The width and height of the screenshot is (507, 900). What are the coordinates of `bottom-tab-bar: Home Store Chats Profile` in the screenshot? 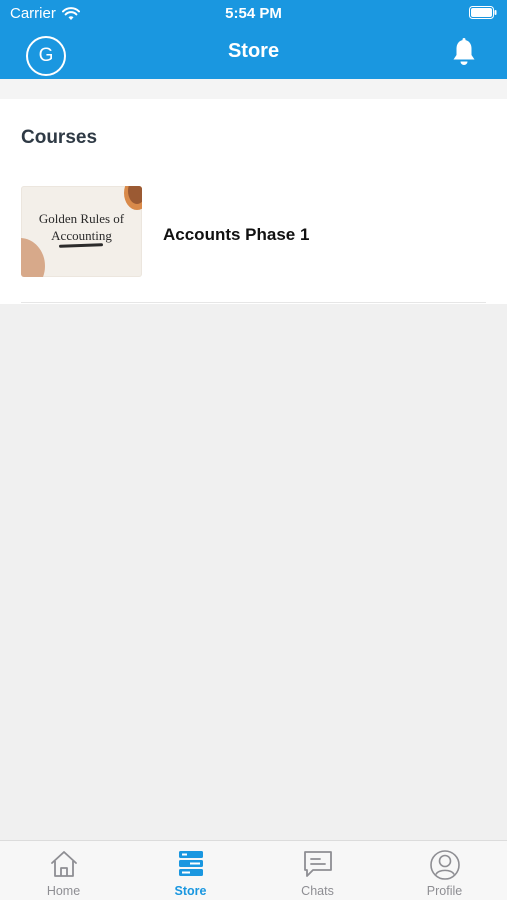 It's located at (253, 870).